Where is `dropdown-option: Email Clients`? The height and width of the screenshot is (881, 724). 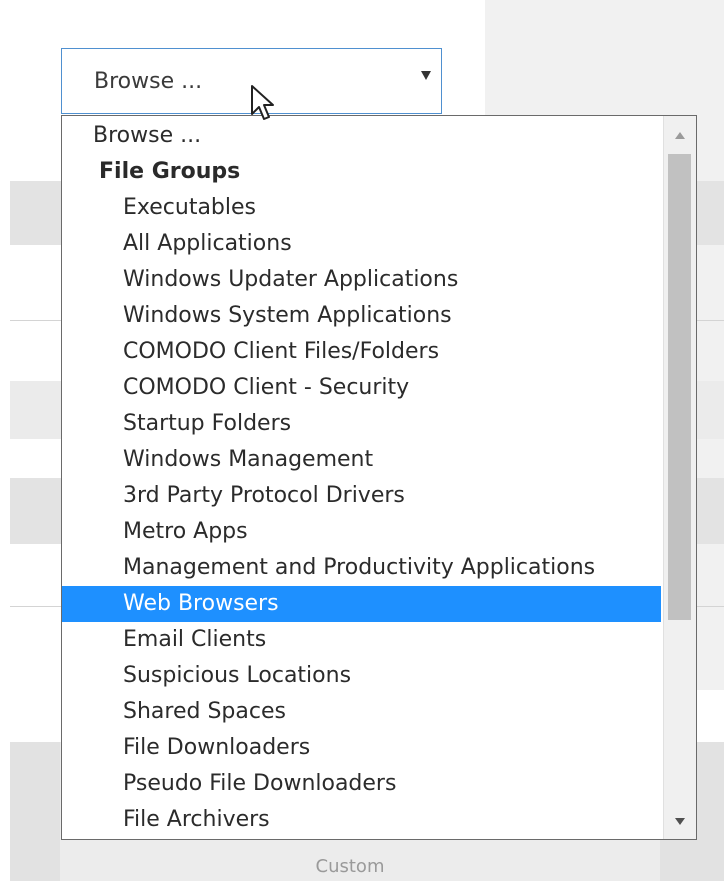
dropdown-option: Email Clients is located at coordinates (361, 640).